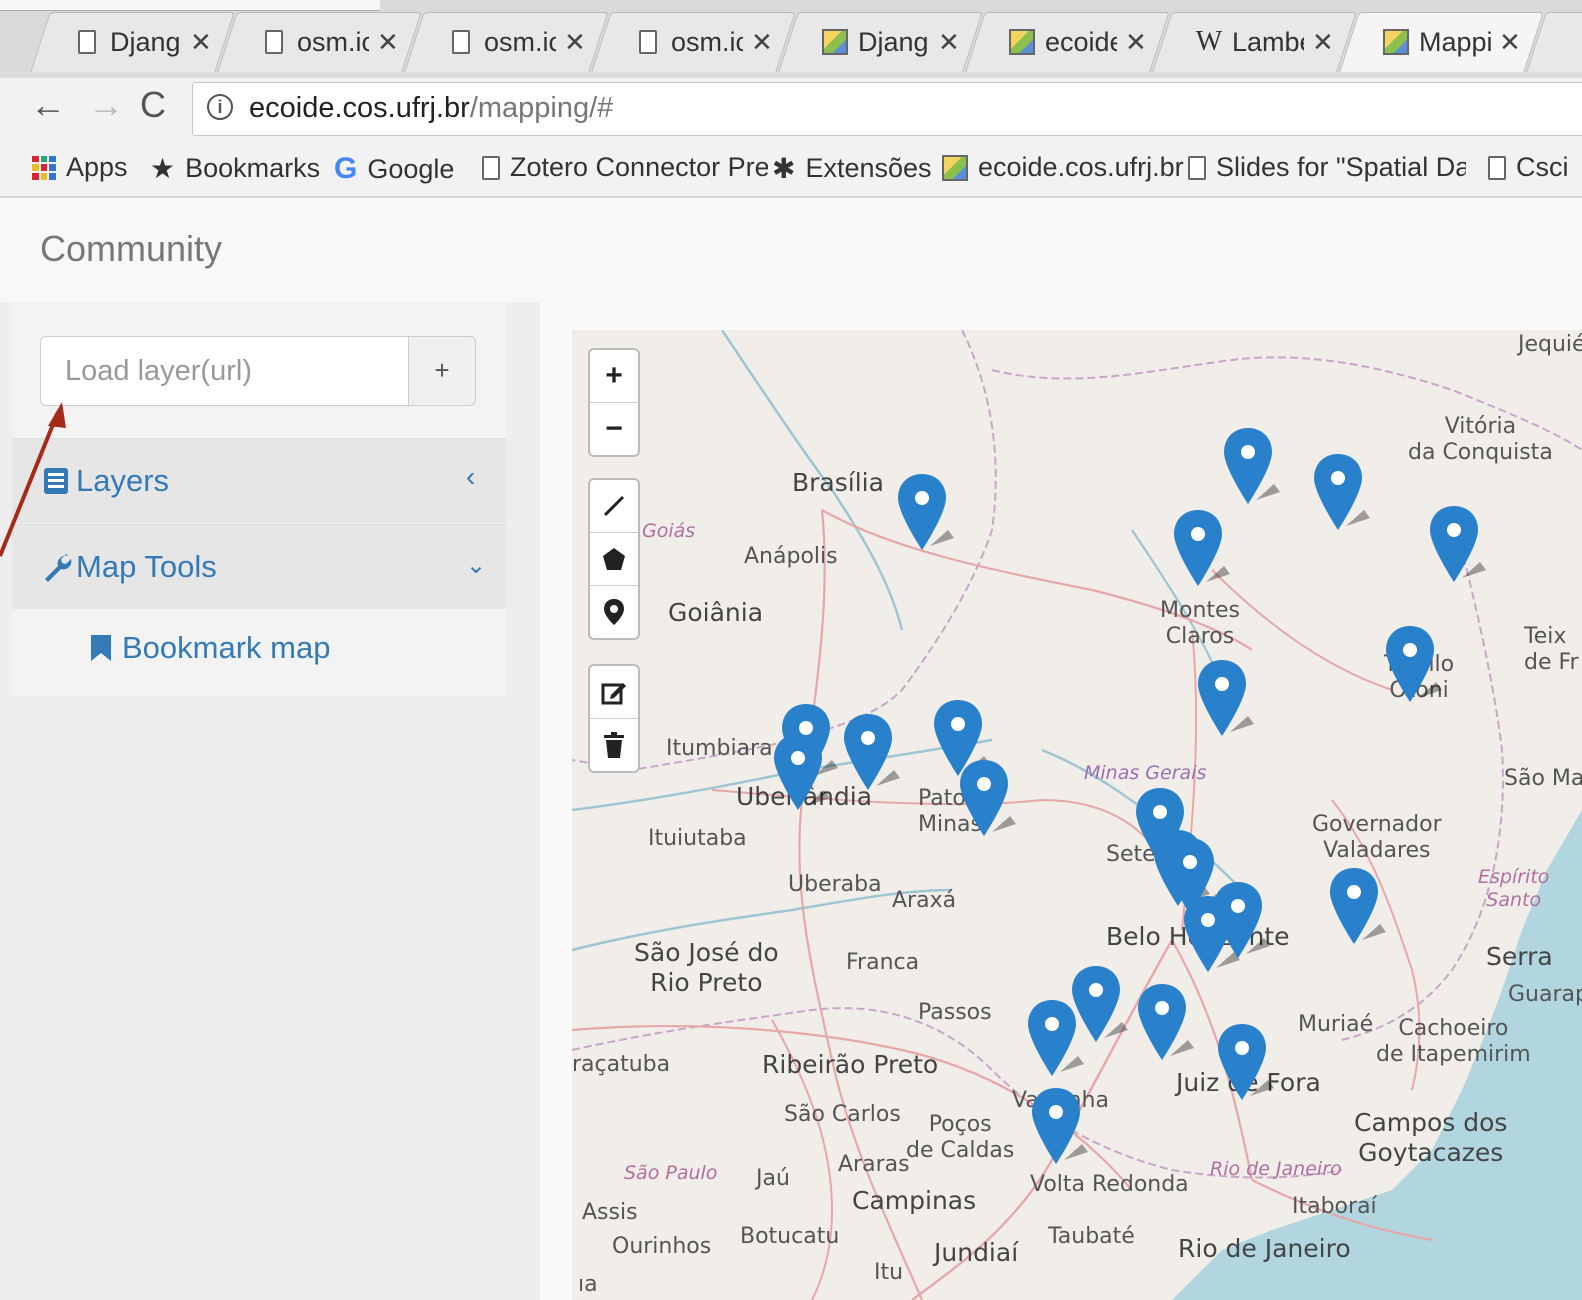 Image resolution: width=1582 pixels, height=1300 pixels. Describe the element at coordinates (1063, 167) in the screenshot. I see `bookmark-ecoide: ecoide.cos.ufrj.br` at that location.